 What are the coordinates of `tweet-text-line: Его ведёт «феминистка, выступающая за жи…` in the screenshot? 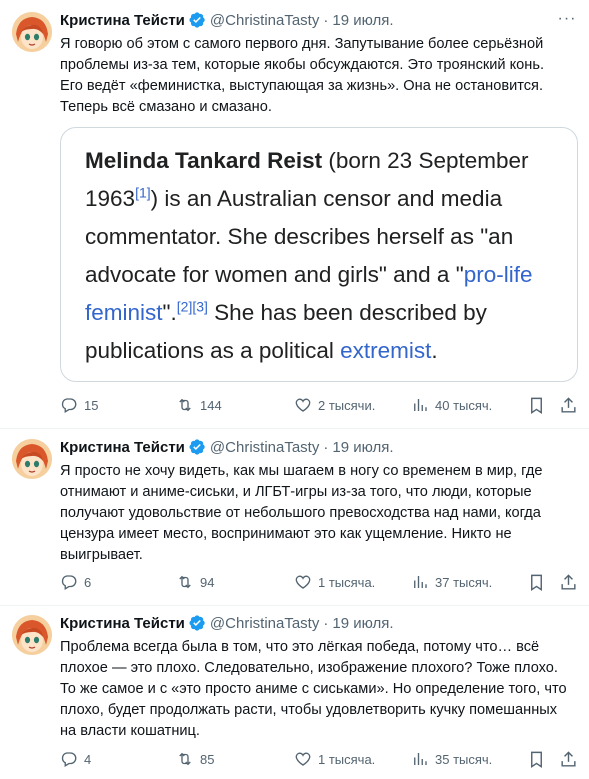 It's located at (302, 86).